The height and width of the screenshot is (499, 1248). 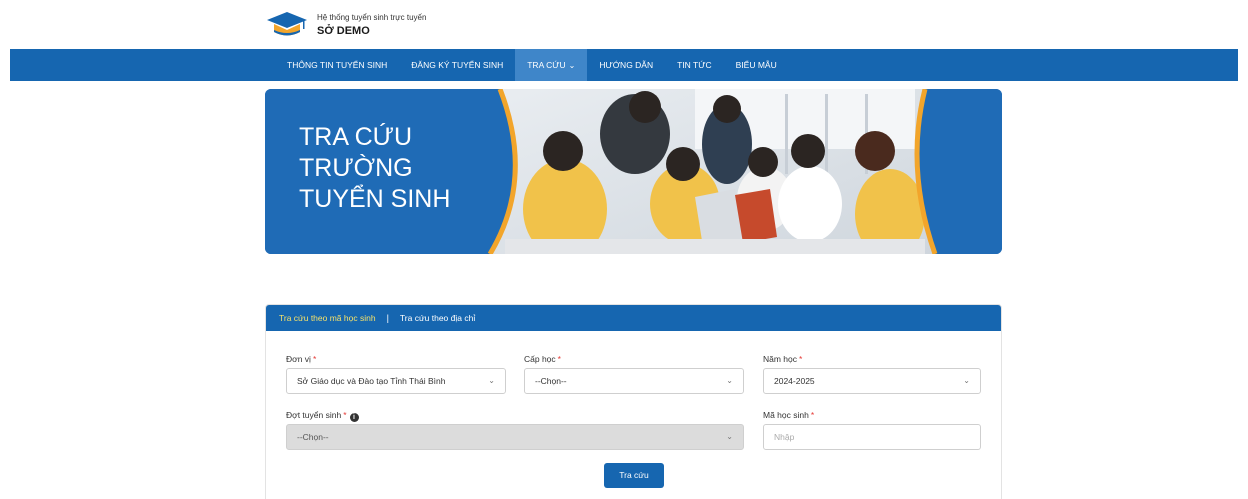 I want to click on ma-hoc-sinh-field: Mã học sinh * Nhập, so click(x=872, y=430).